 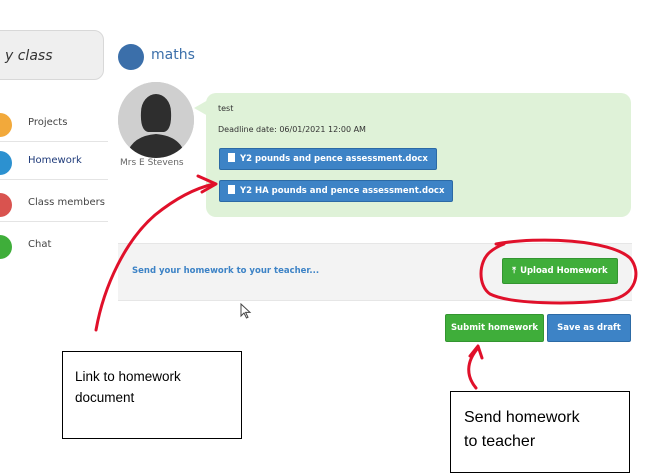 I want to click on deadline-text: Deadline date: 06/01/2021 12:00 AM, so click(x=292, y=129).